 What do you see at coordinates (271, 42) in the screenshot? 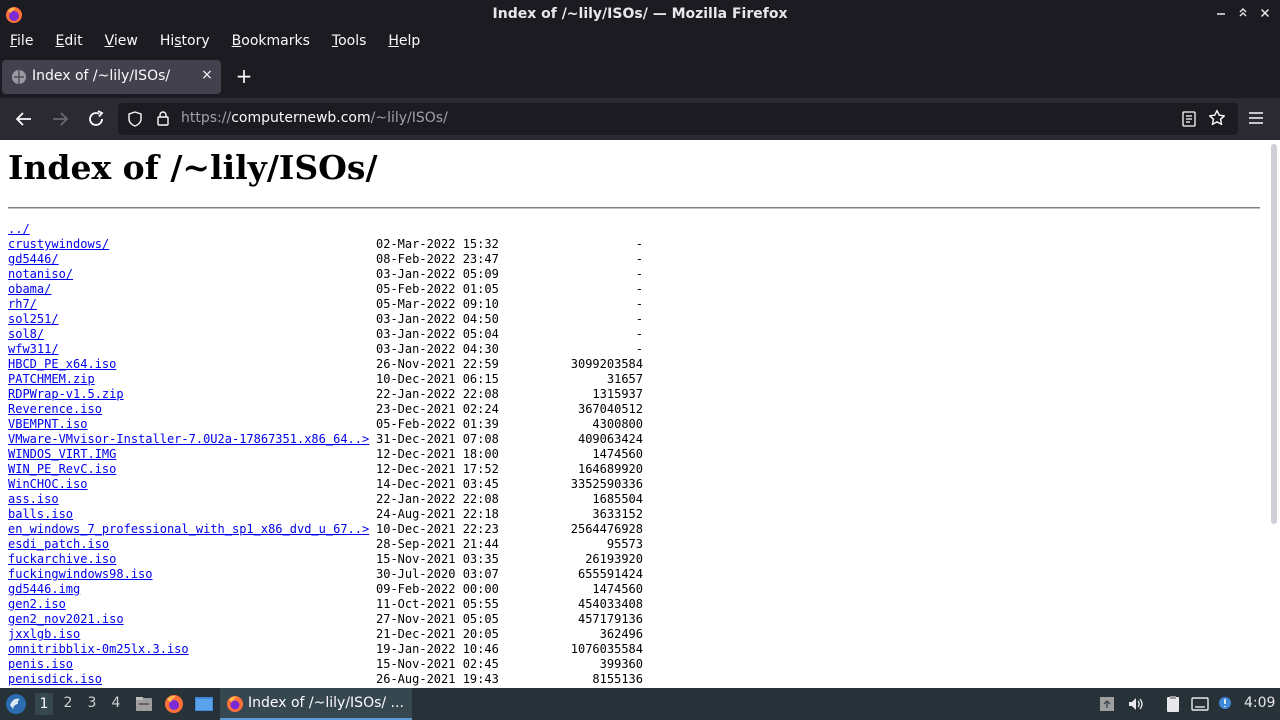
I see `menu-bookmarks: Bookmarks` at bounding box center [271, 42].